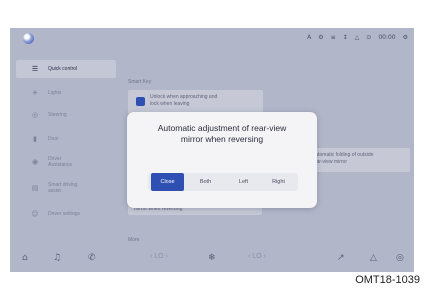 The image size is (424, 291). What do you see at coordinates (321, 37) in the screenshot?
I see `status-gear-icon: ⚙` at bounding box center [321, 37].